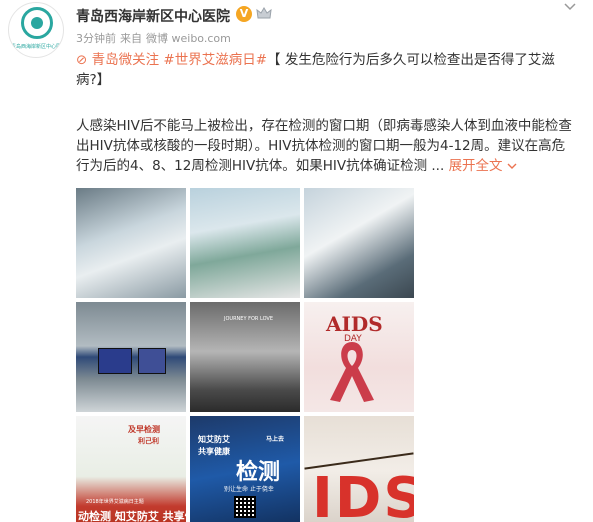 Image resolution: width=593 pixels, height=522 pixels. I want to click on post-title-part1: 【 发生危险行为后多久可以检查出是否得了艾滋, so click(411, 60).